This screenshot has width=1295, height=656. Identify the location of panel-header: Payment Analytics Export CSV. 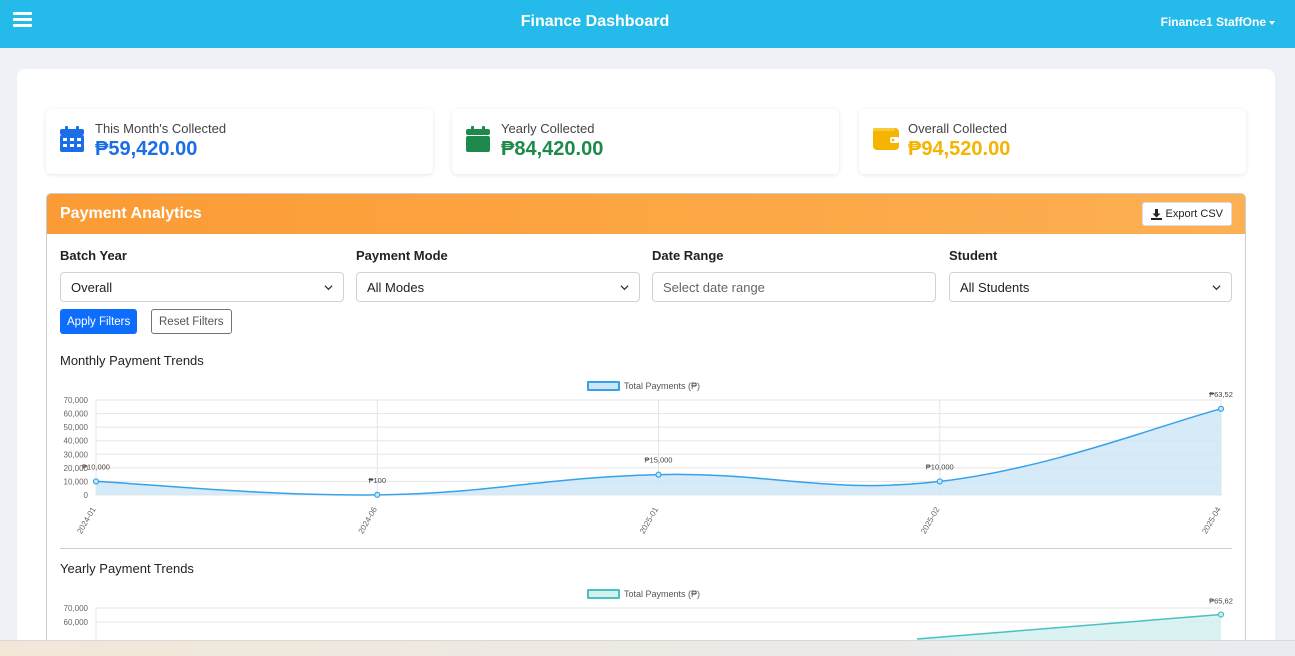
(646, 214).